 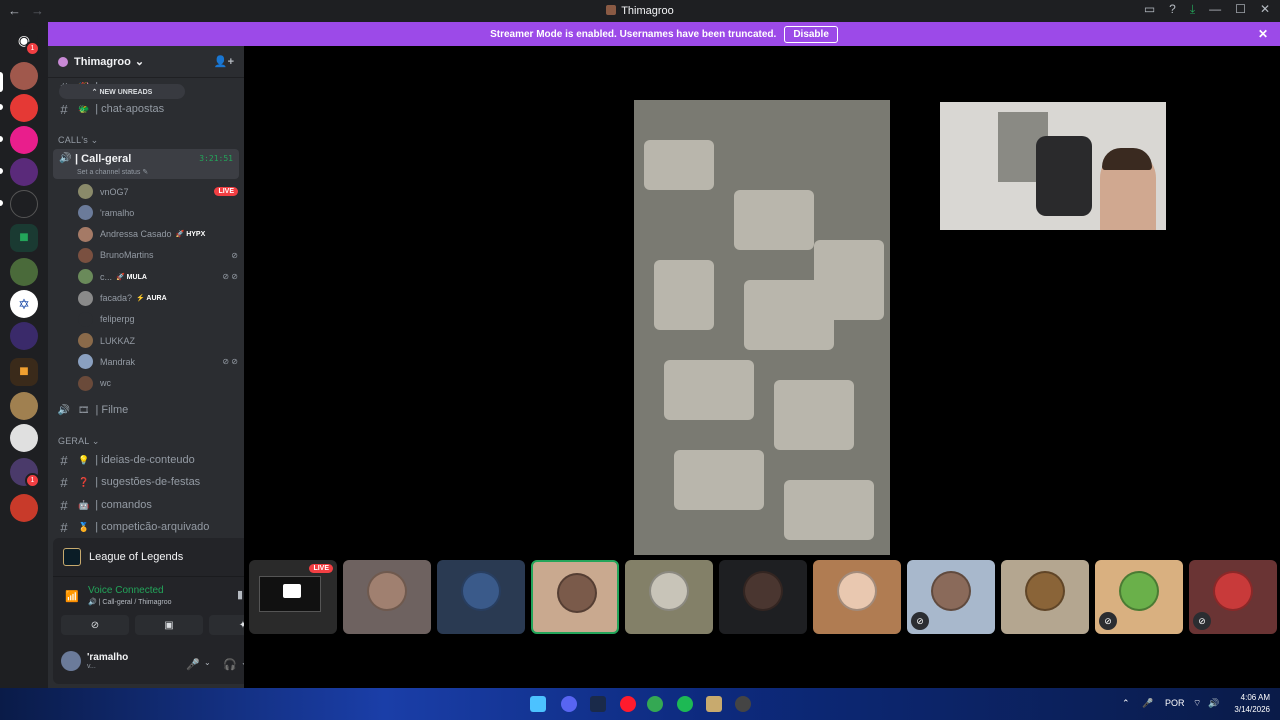 What do you see at coordinates (1126, 703) in the screenshot?
I see `tray-chevron-icon: ⌃` at bounding box center [1126, 703].